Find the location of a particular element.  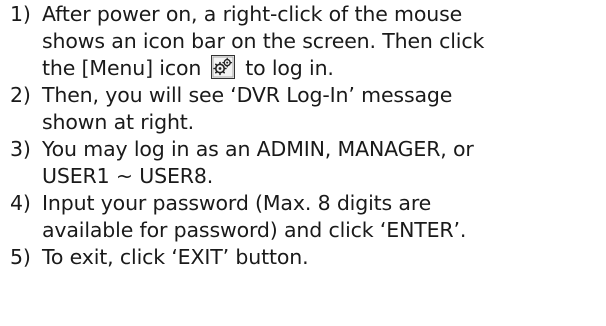

step-2-line-2: shown at right. is located at coordinates (118, 122).